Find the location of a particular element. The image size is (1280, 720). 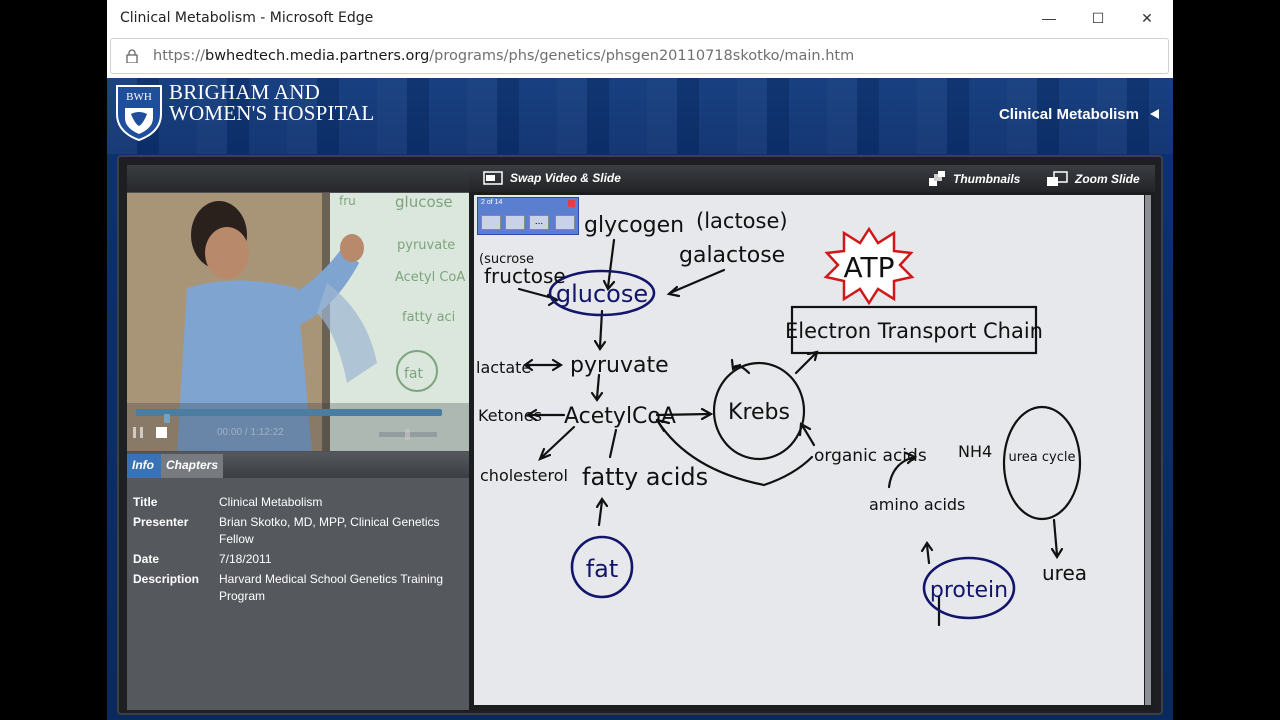

volume-handle is located at coordinates (407, 434).